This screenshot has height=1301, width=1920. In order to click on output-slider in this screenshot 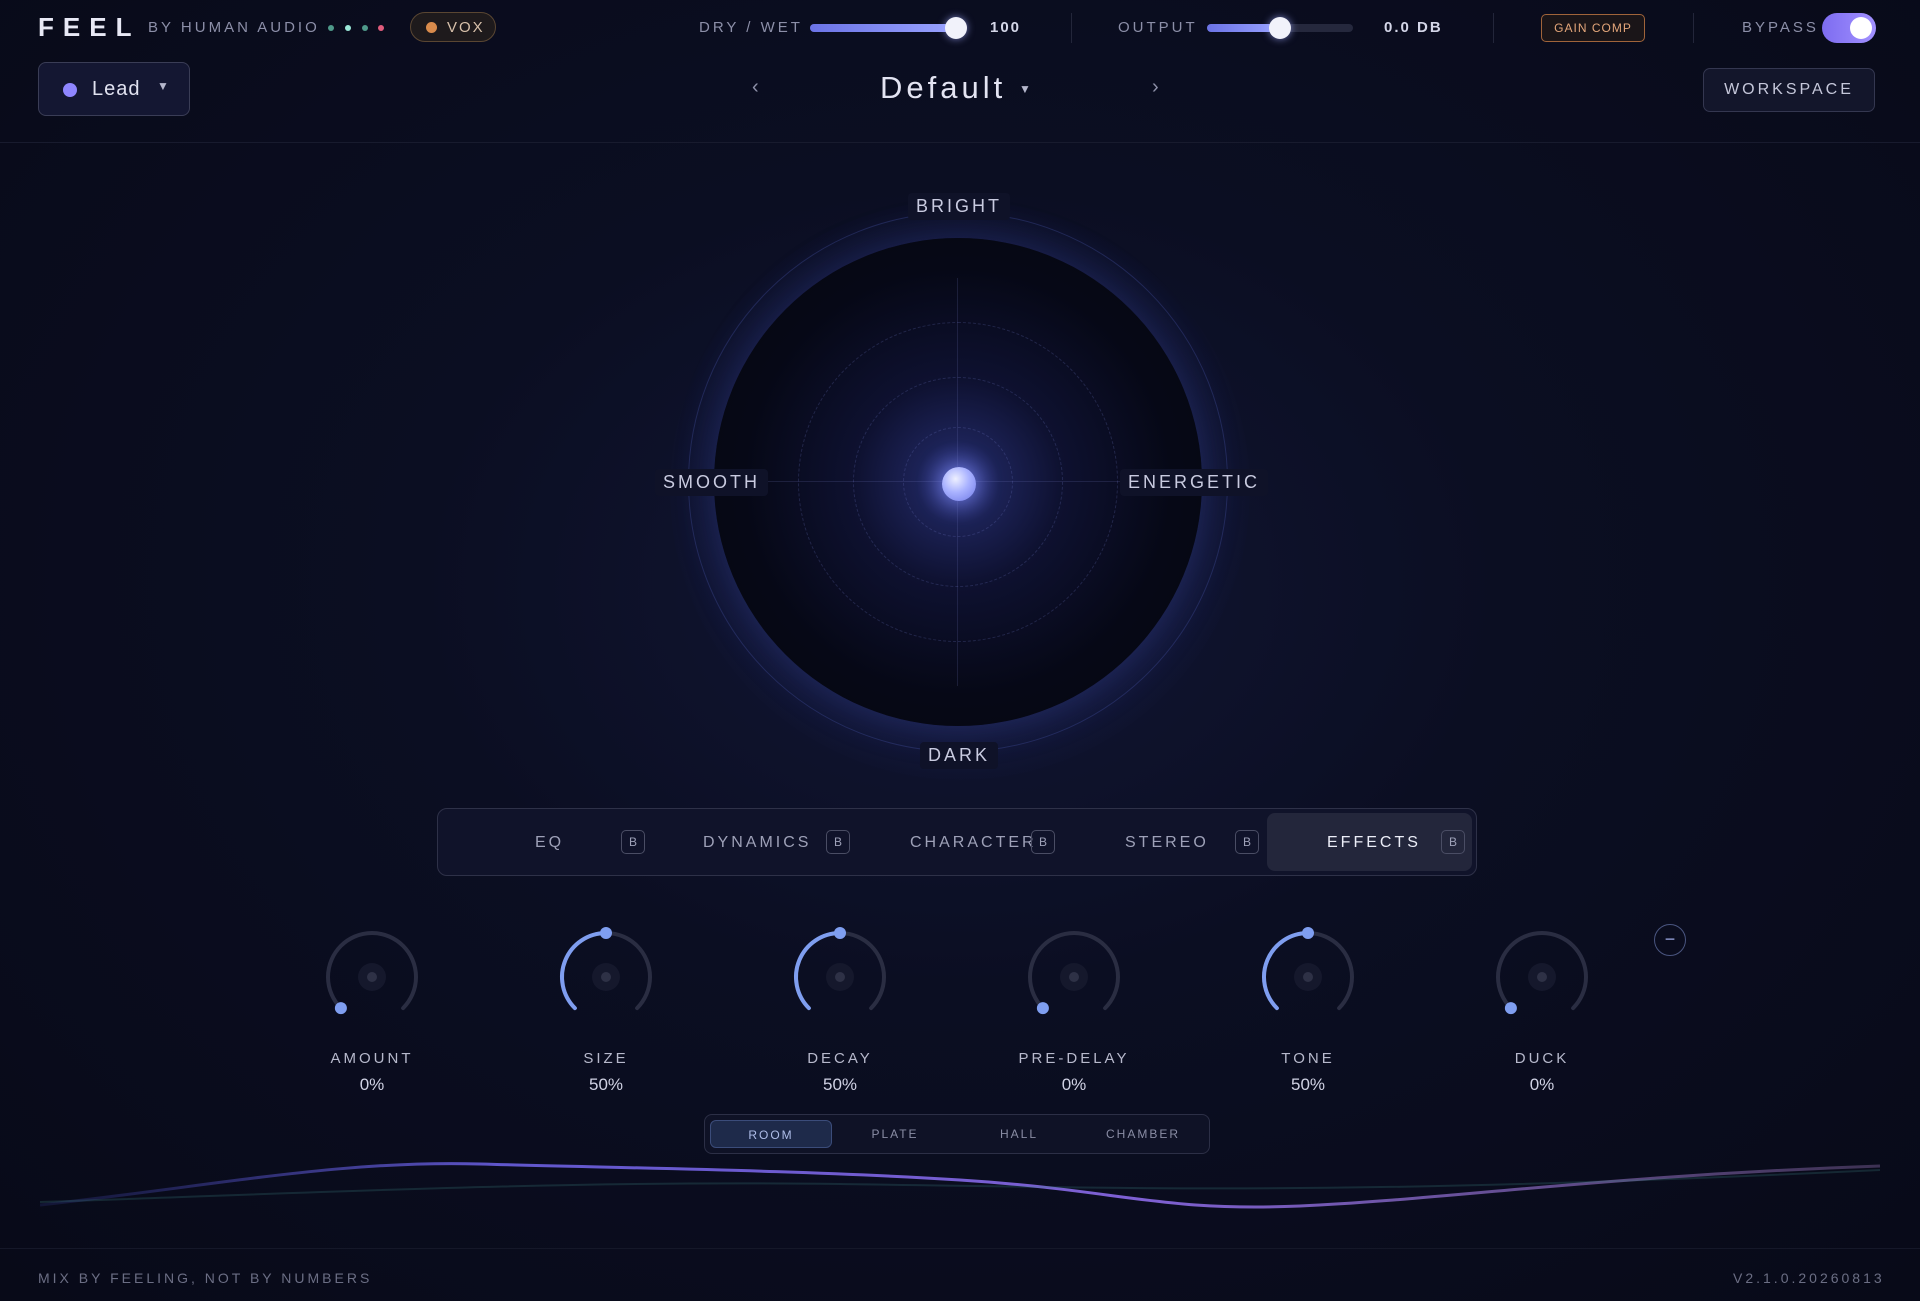, I will do `click(1280, 28)`.